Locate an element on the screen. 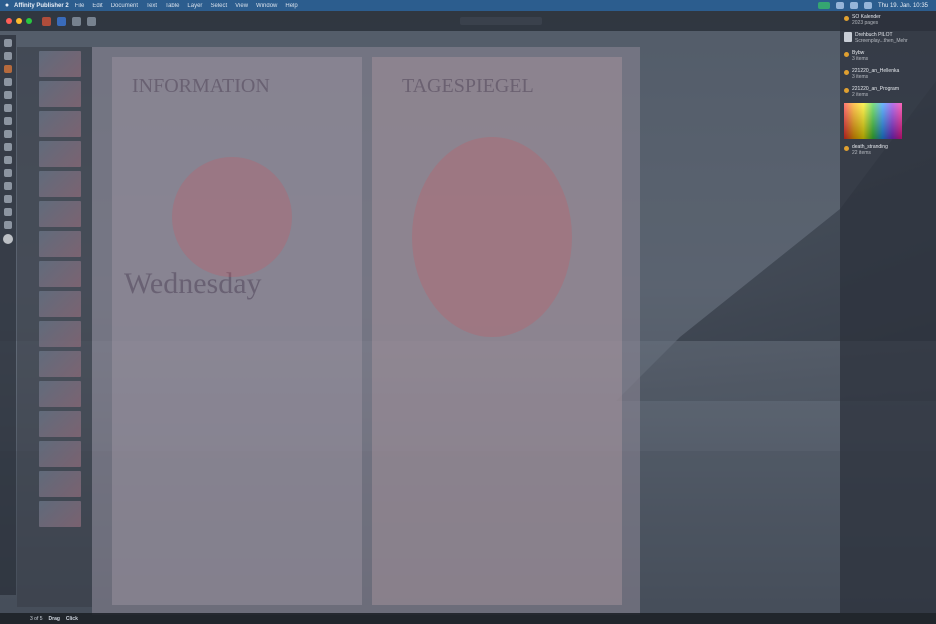 Image resolution: width=936 pixels, height=624 pixels. publisher-persona-icon is located at coordinates (61, 21).